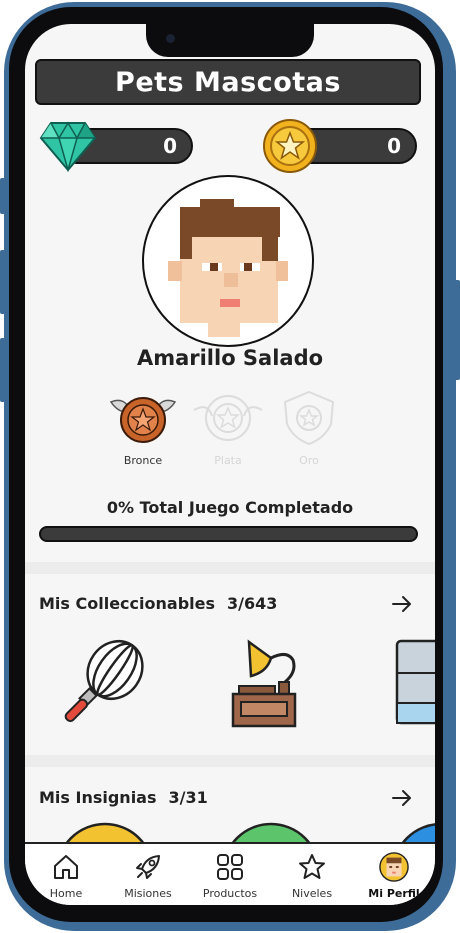 The height and width of the screenshot is (933, 460). What do you see at coordinates (230, 358) in the screenshot?
I see `username: Amarillo Salado` at bounding box center [230, 358].